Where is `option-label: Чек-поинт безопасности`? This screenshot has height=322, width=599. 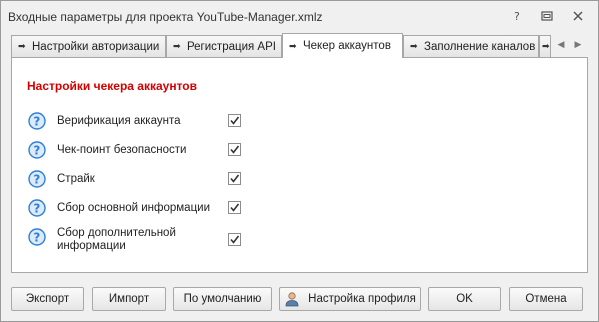
option-label: Чек-поинт безопасности is located at coordinates (122, 150).